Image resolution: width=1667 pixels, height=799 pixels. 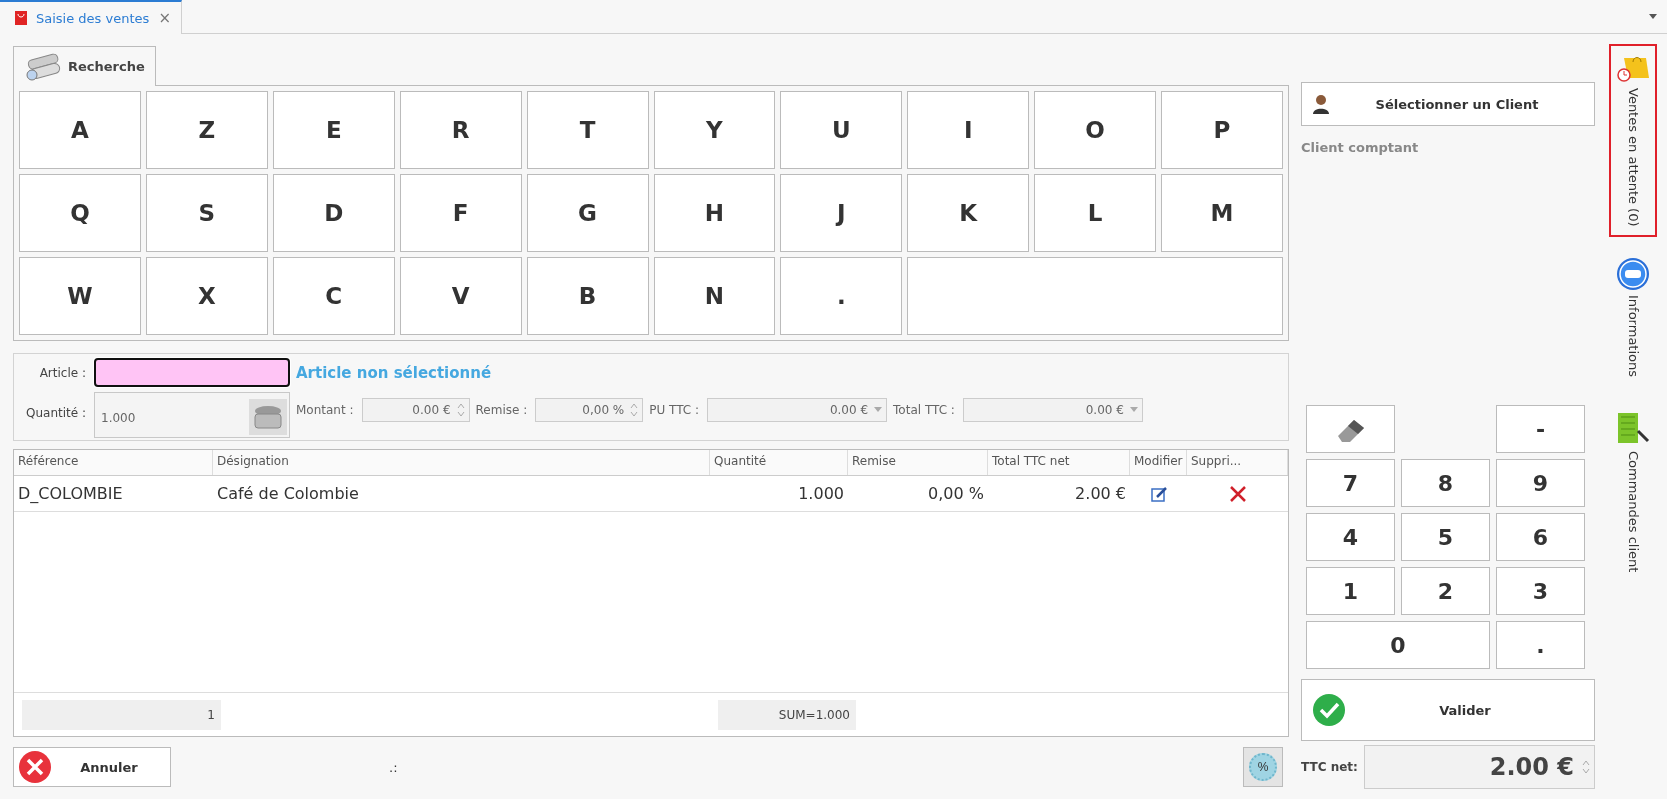 I want to click on letter-key: I, so click(x=968, y=130).